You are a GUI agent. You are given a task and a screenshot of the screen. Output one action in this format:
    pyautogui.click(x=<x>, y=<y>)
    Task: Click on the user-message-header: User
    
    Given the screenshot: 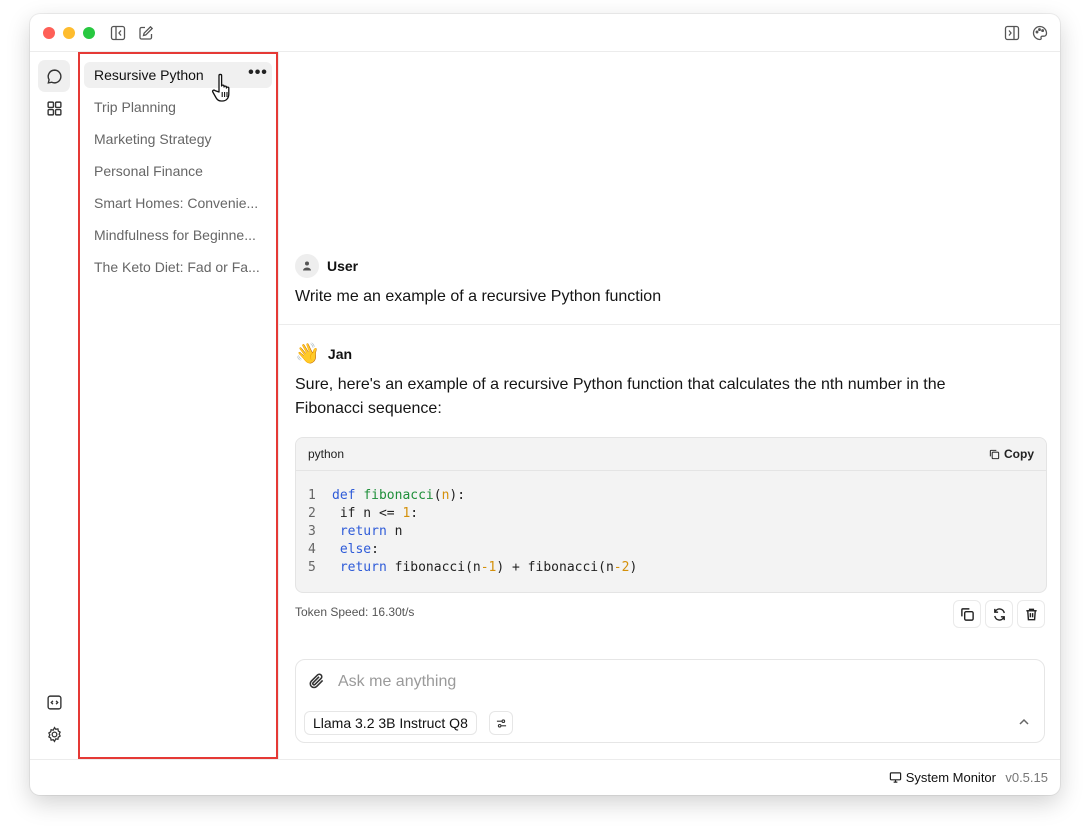 What is the action you would take?
    pyautogui.click(x=326, y=266)
    